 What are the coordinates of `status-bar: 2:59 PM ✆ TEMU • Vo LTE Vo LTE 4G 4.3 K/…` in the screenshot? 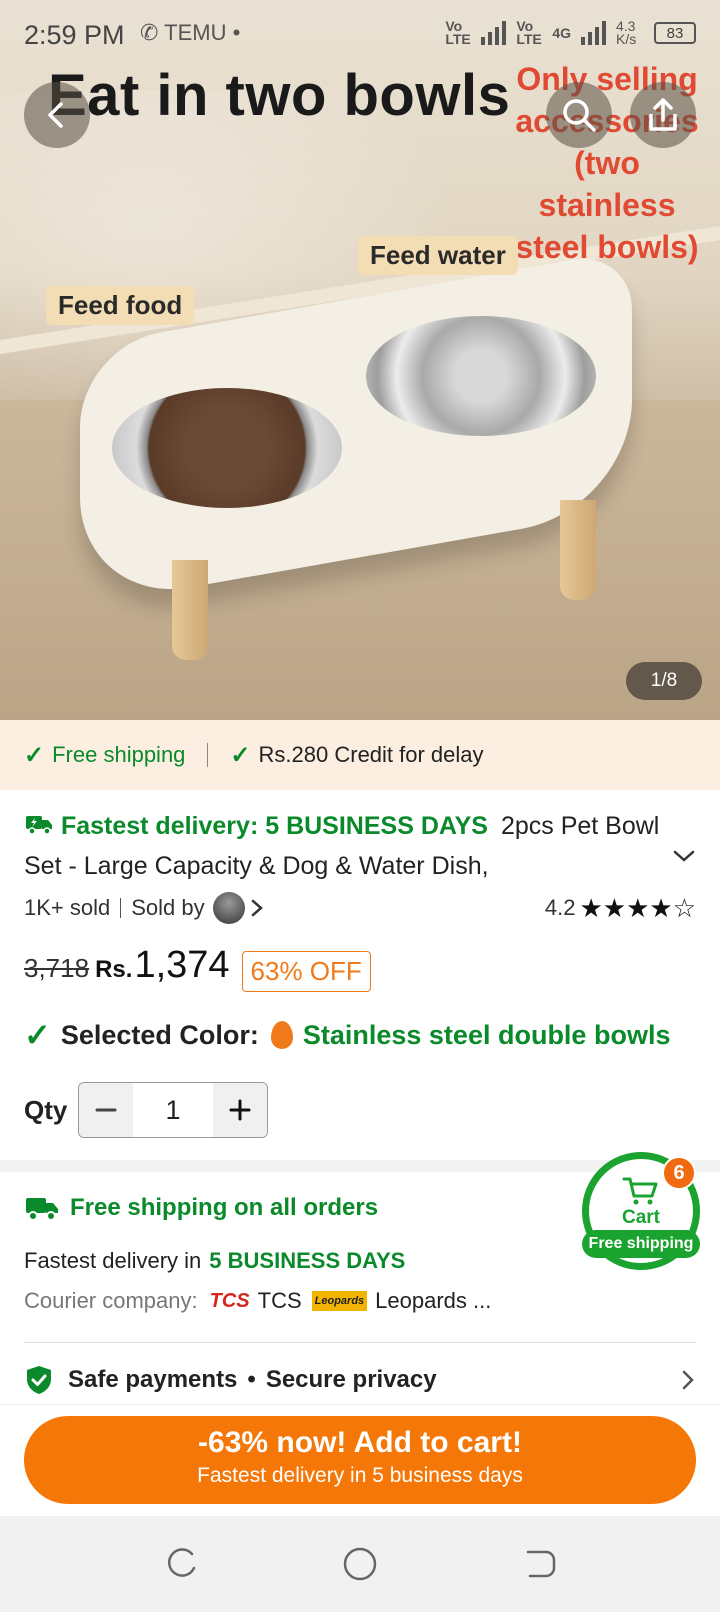 It's located at (360, 36).